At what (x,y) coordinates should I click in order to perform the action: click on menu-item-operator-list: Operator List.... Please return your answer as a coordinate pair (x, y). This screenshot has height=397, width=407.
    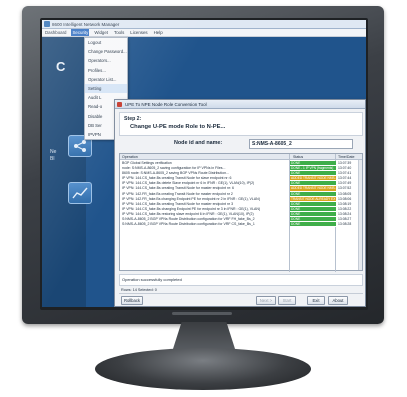
    Looking at the image, I should click on (106, 79).